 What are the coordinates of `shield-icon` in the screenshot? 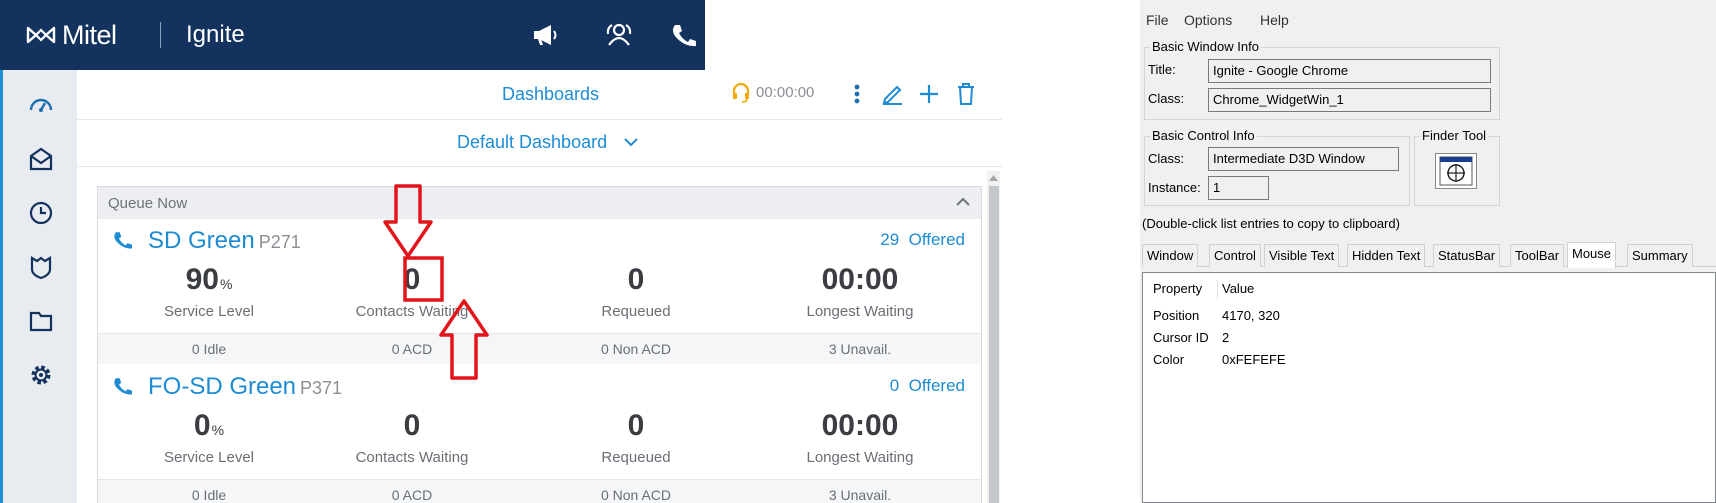 It's located at (41, 267).